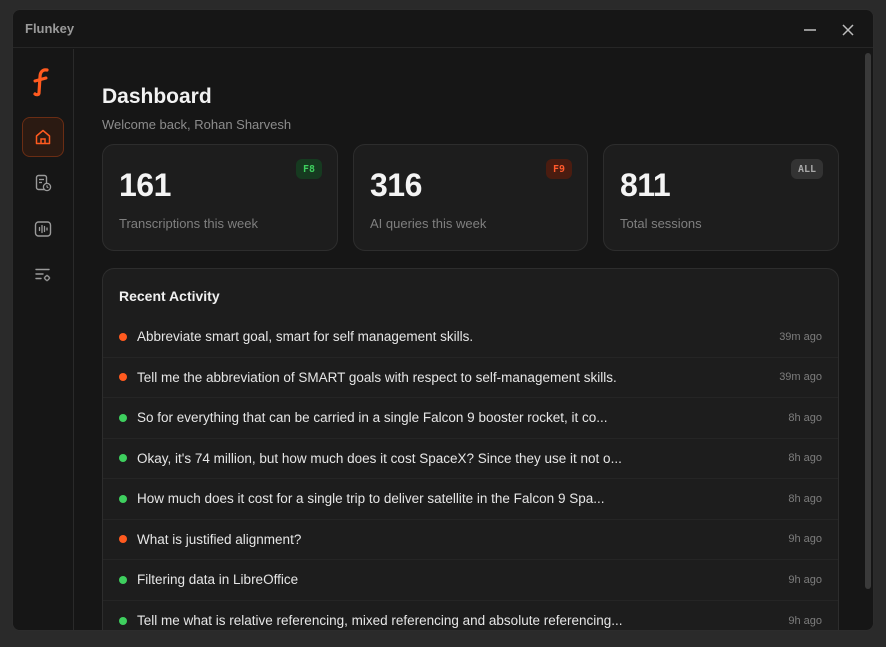  What do you see at coordinates (645, 185) in the screenshot?
I see `stat-value: 811` at bounding box center [645, 185].